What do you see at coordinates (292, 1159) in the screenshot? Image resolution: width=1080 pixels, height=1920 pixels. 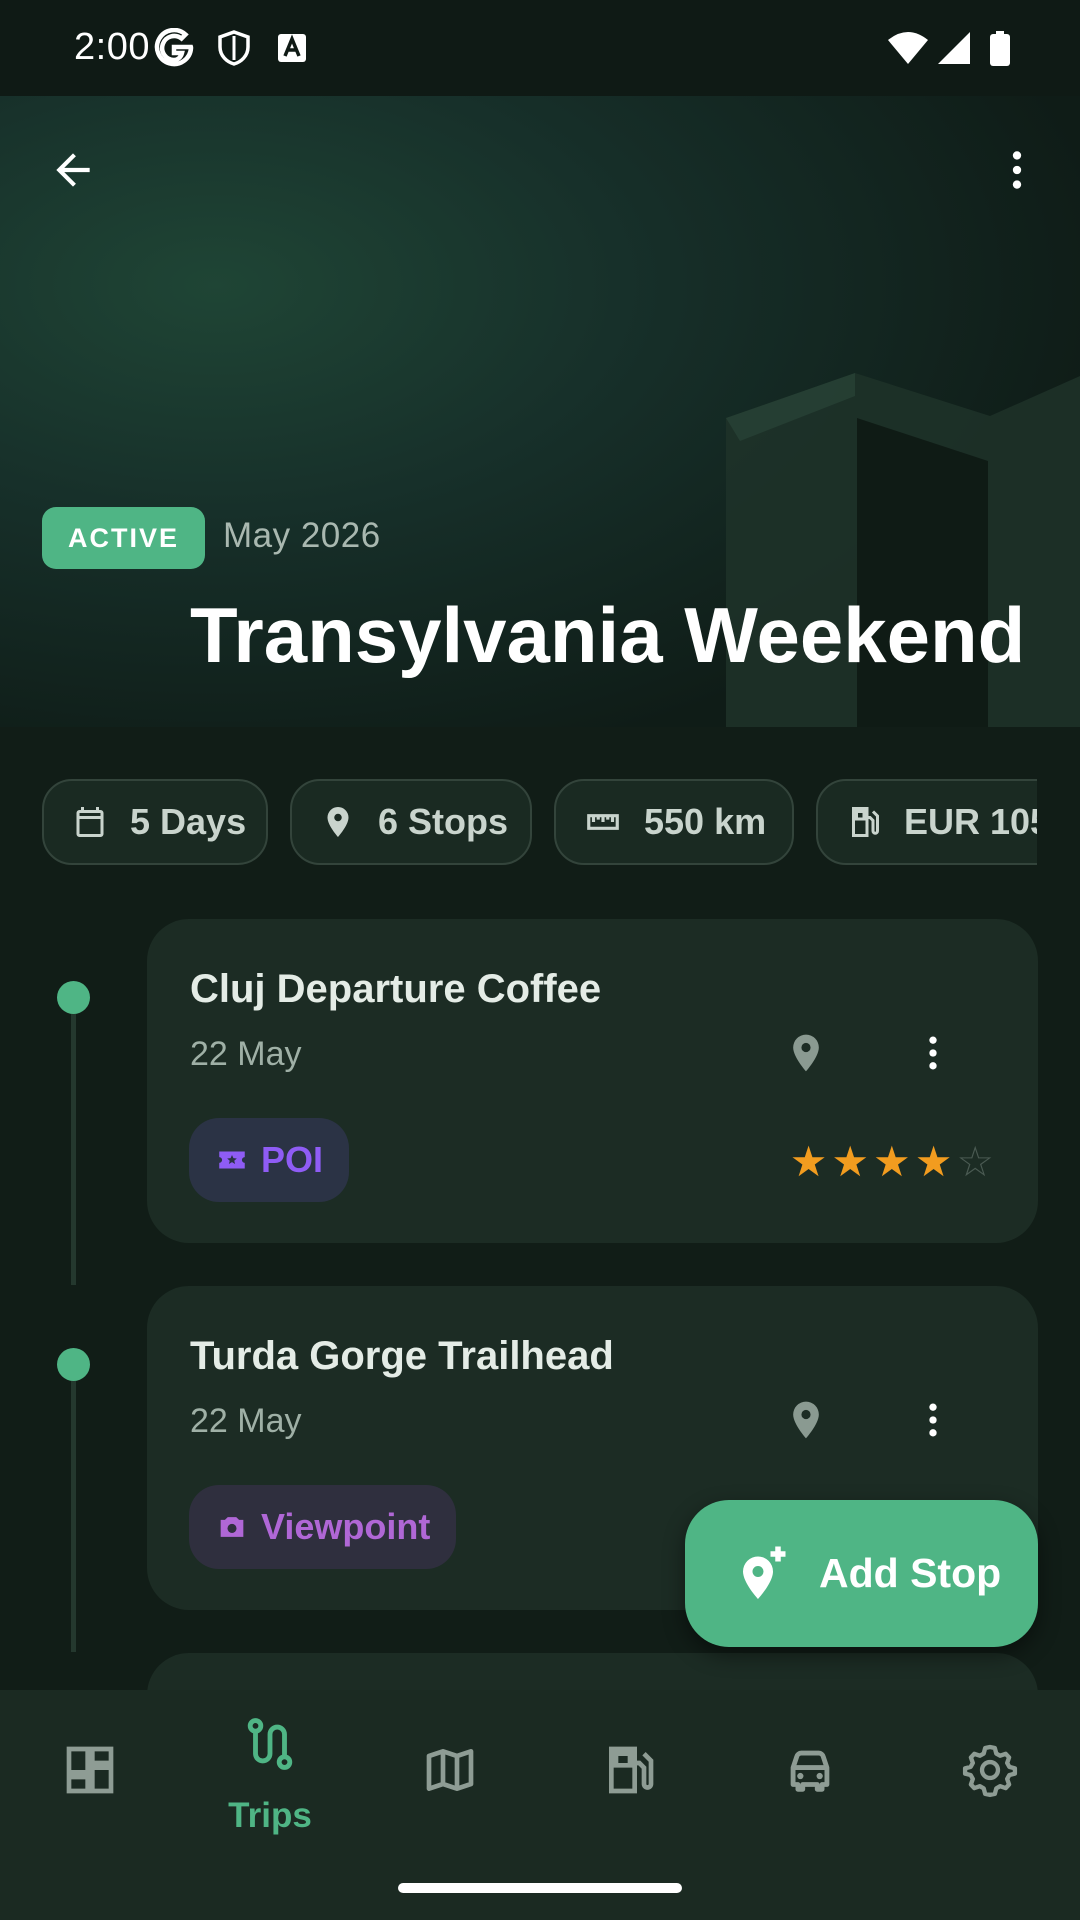 I see `stop-category-label: POI` at bounding box center [292, 1159].